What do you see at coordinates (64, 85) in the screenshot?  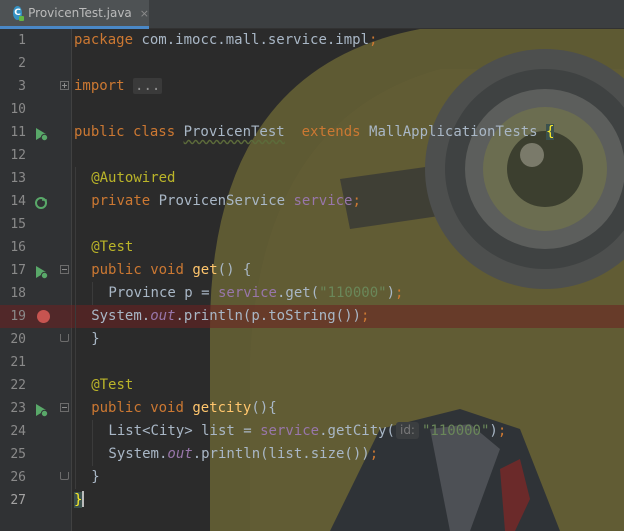 I see `fold-expand-icon` at bounding box center [64, 85].